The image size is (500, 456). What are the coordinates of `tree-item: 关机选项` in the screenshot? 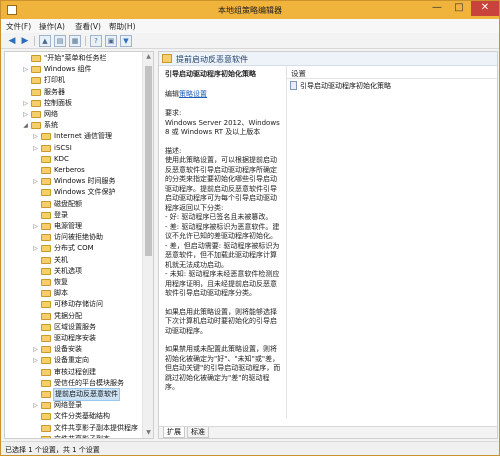 It's located at (73, 271).